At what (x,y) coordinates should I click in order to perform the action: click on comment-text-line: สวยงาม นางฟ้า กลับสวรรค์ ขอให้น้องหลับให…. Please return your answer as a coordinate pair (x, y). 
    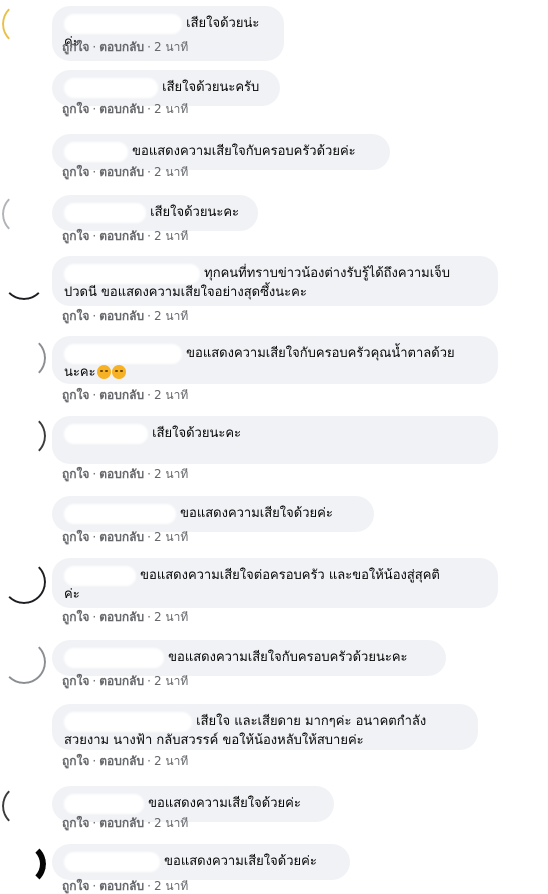
    Looking at the image, I should click on (214, 740).